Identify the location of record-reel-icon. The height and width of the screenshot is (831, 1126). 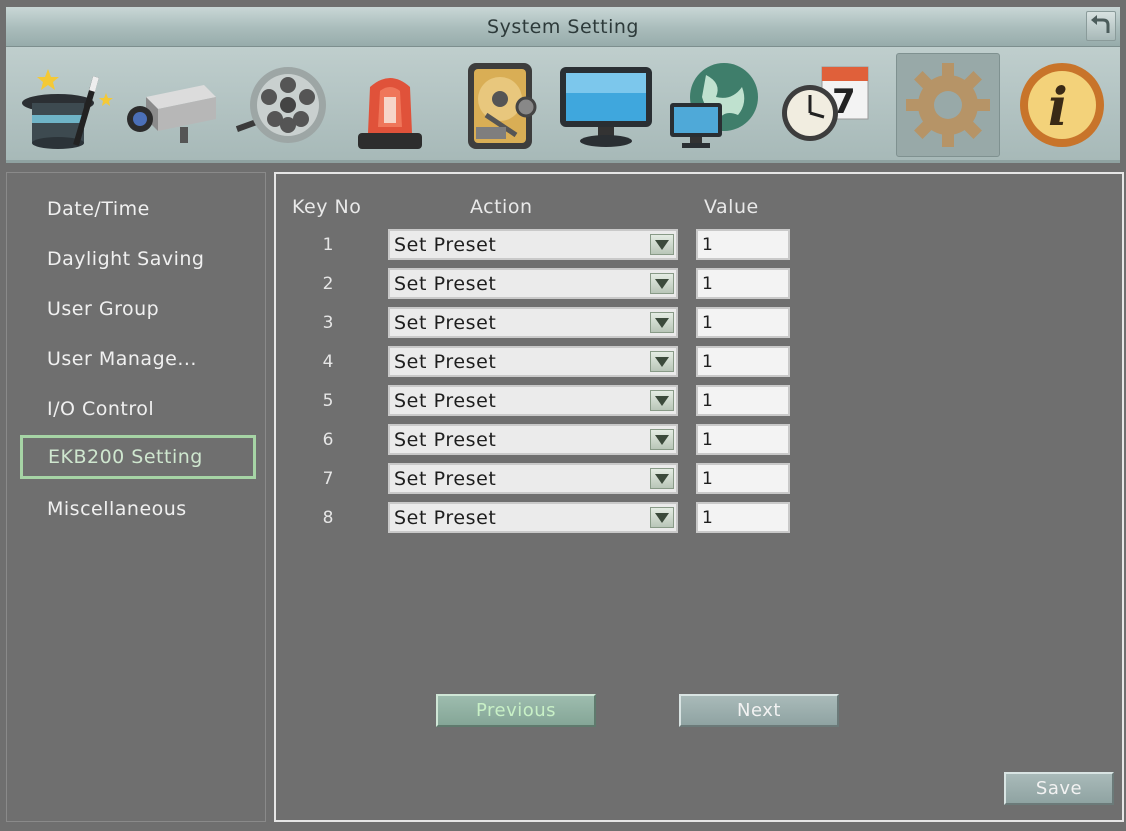
(280, 105).